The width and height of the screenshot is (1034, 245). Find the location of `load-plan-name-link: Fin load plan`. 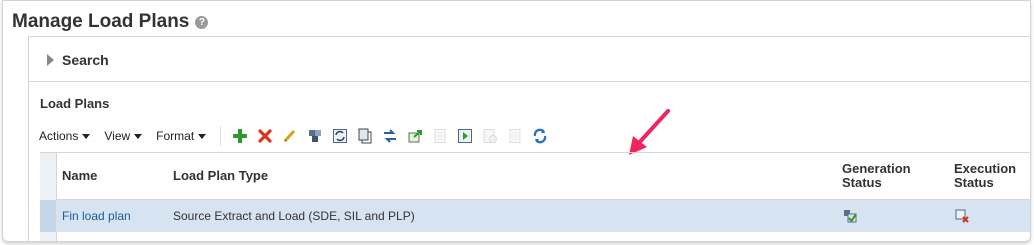

load-plan-name-link: Fin load plan is located at coordinates (96, 216).